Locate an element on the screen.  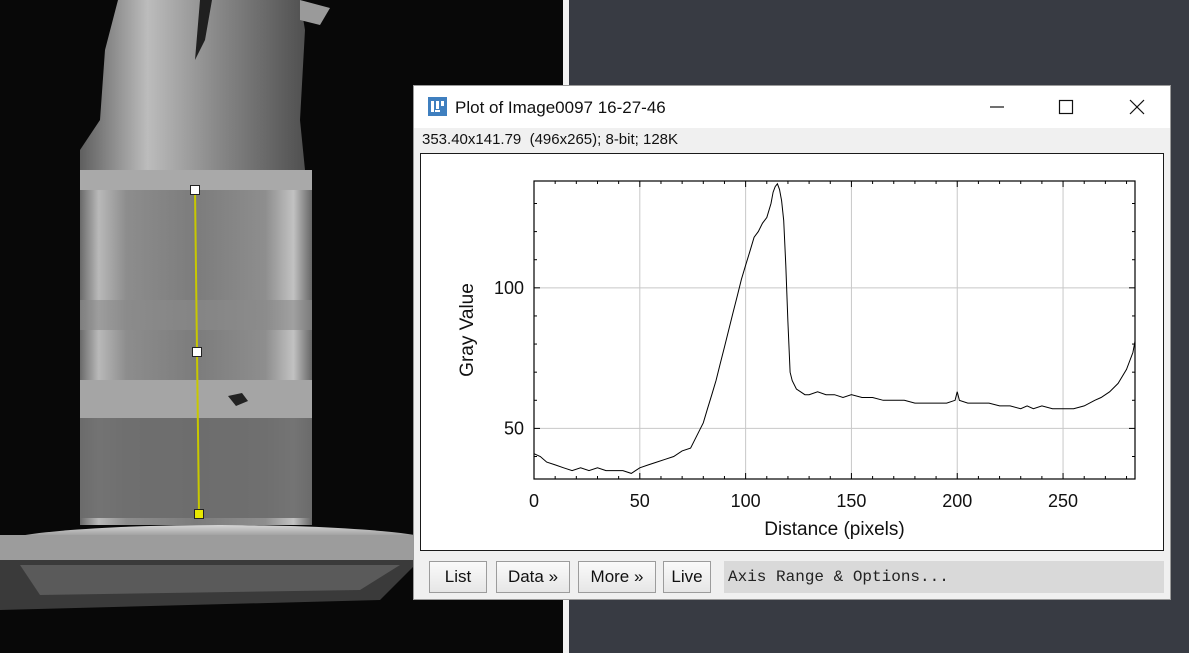
line-mid-handle is located at coordinates (197, 352).